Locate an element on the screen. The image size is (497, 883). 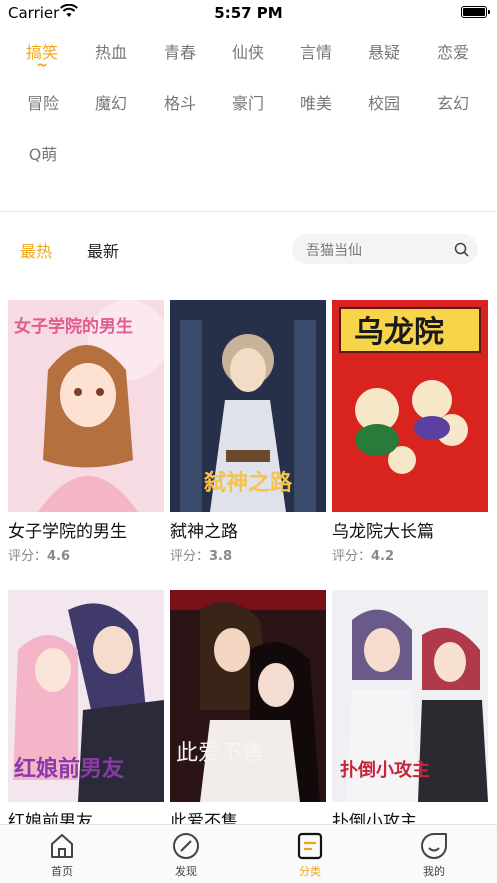
comic-title: 女子学院的男生 is located at coordinates (86, 529).